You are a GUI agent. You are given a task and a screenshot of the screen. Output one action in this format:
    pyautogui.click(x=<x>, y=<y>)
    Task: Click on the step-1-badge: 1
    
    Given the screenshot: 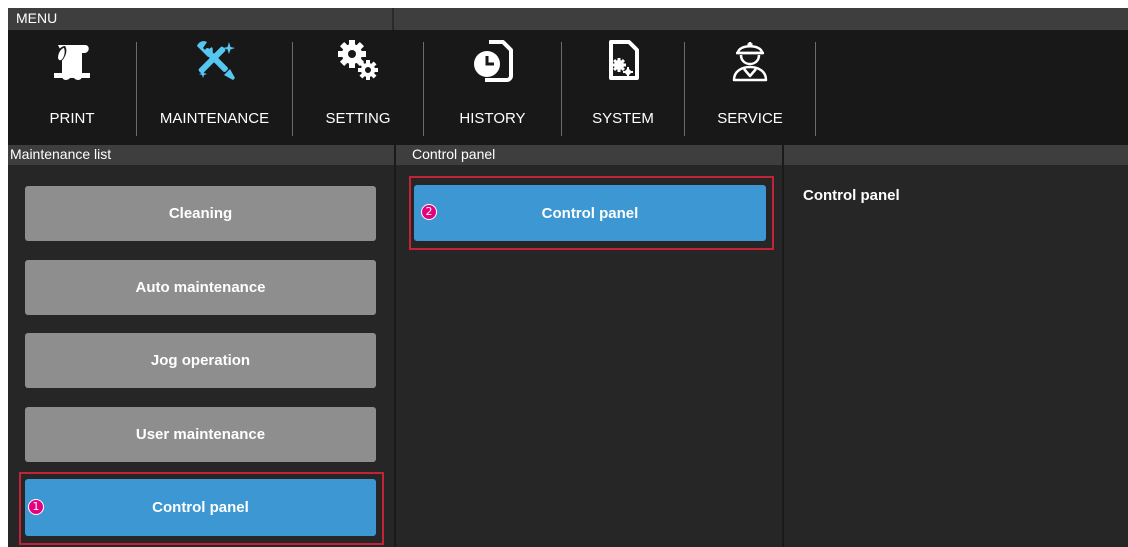 What is the action you would take?
    pyautogui.click(x=36, y=507)
    